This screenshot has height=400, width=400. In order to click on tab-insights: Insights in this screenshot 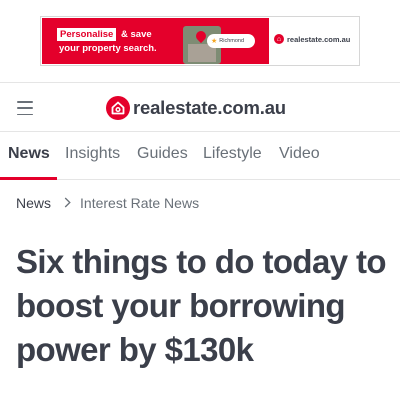, I will do `click(92, 154)`.